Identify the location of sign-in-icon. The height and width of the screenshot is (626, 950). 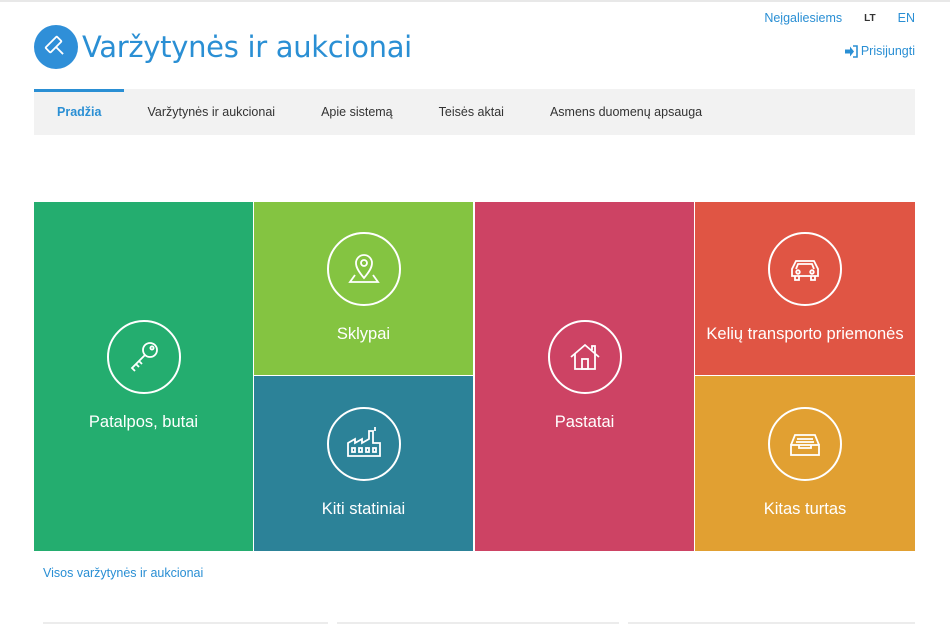
(851, 51).